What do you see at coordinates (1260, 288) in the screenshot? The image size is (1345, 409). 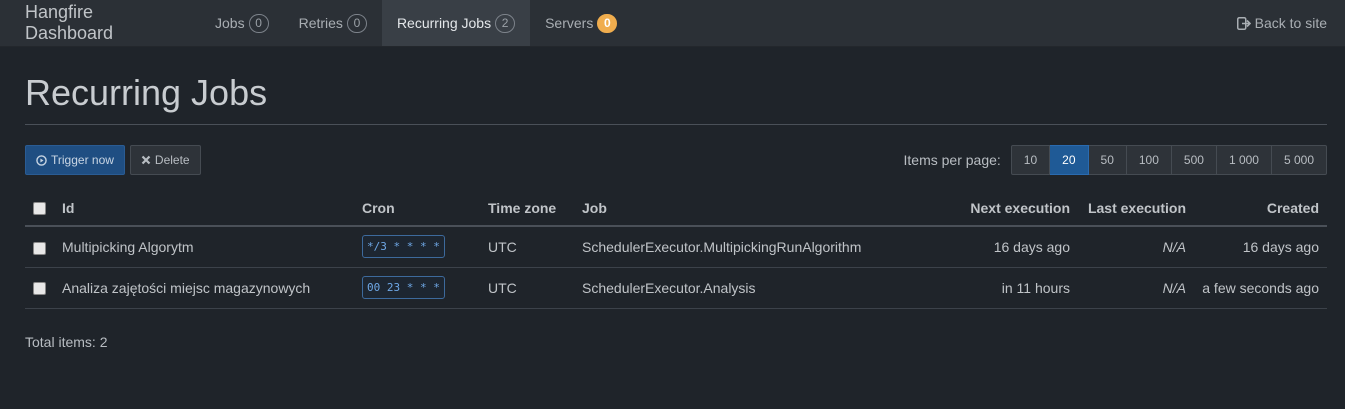 I see `row-created: a few seconds ago` at bounding box center [1260, 288].